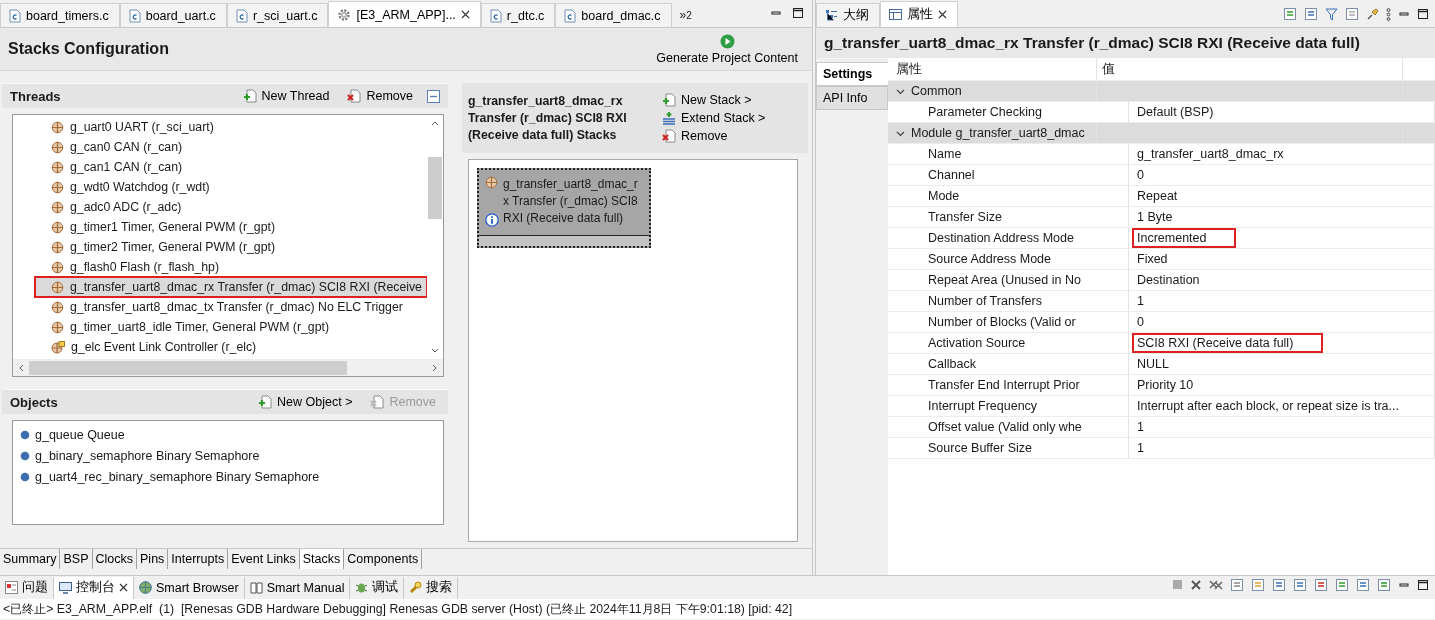 This screenshot has width=1435, height=620. What do you see at coordinates (1168, 280) in the screenshot?
I see `property-value: Destination` at bounding box center [1168, 280].